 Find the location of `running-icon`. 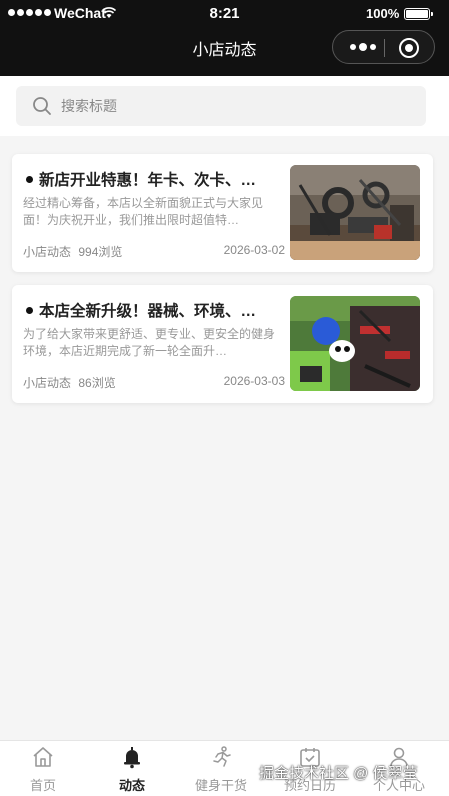

running-icon is located at coordinates (222, 756).